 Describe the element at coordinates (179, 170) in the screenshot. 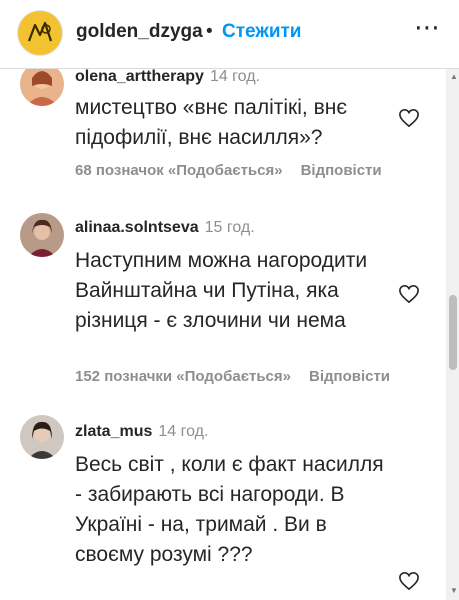

I see `like-count: 68 позначок «Подобається»` at that location.